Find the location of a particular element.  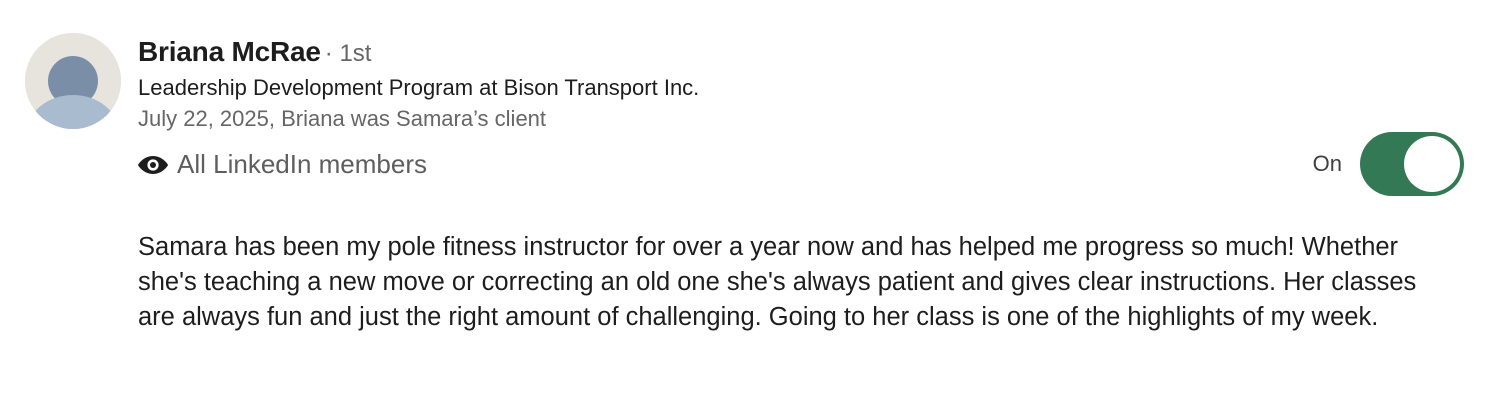

default-person-icon is located at coordinates (73, 81).